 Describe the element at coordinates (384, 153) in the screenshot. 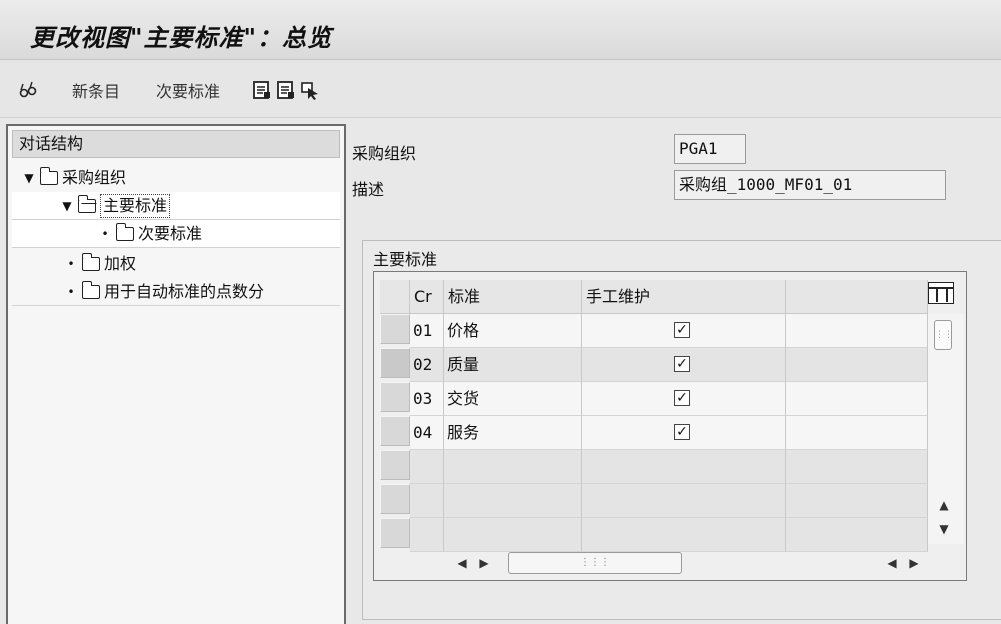

I see `purch-org-label: 采购组织` at that location.